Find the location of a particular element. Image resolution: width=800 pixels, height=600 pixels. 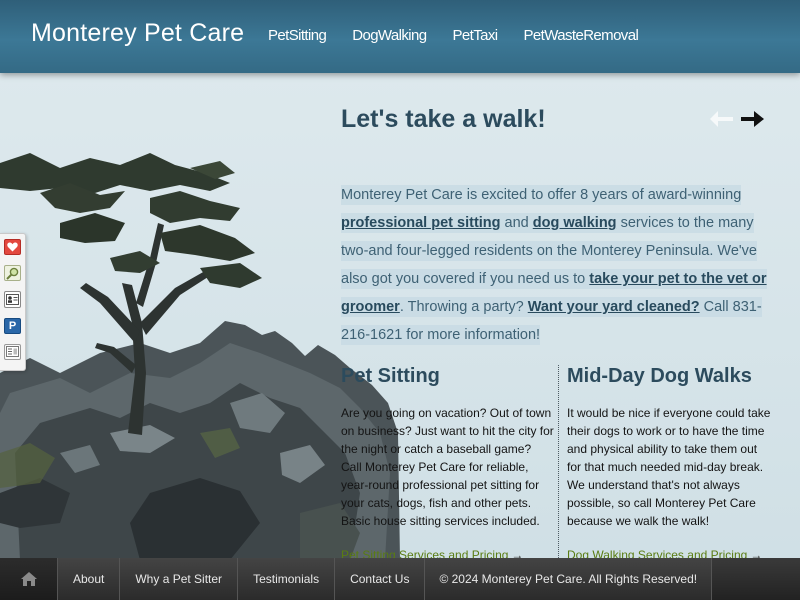

home-icon is located at coordinates (28, 579).